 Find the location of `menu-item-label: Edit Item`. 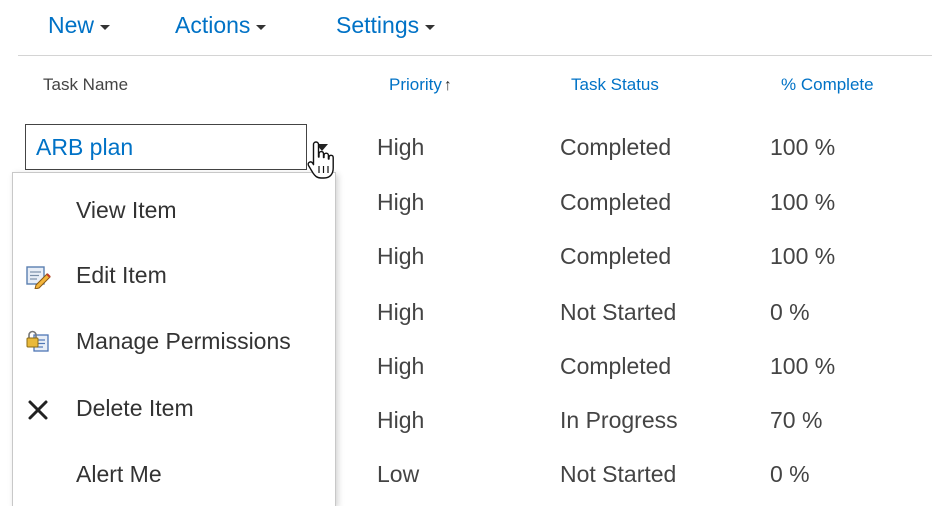

menu-item-label: Edit Item is located at coordinates (121, 275).